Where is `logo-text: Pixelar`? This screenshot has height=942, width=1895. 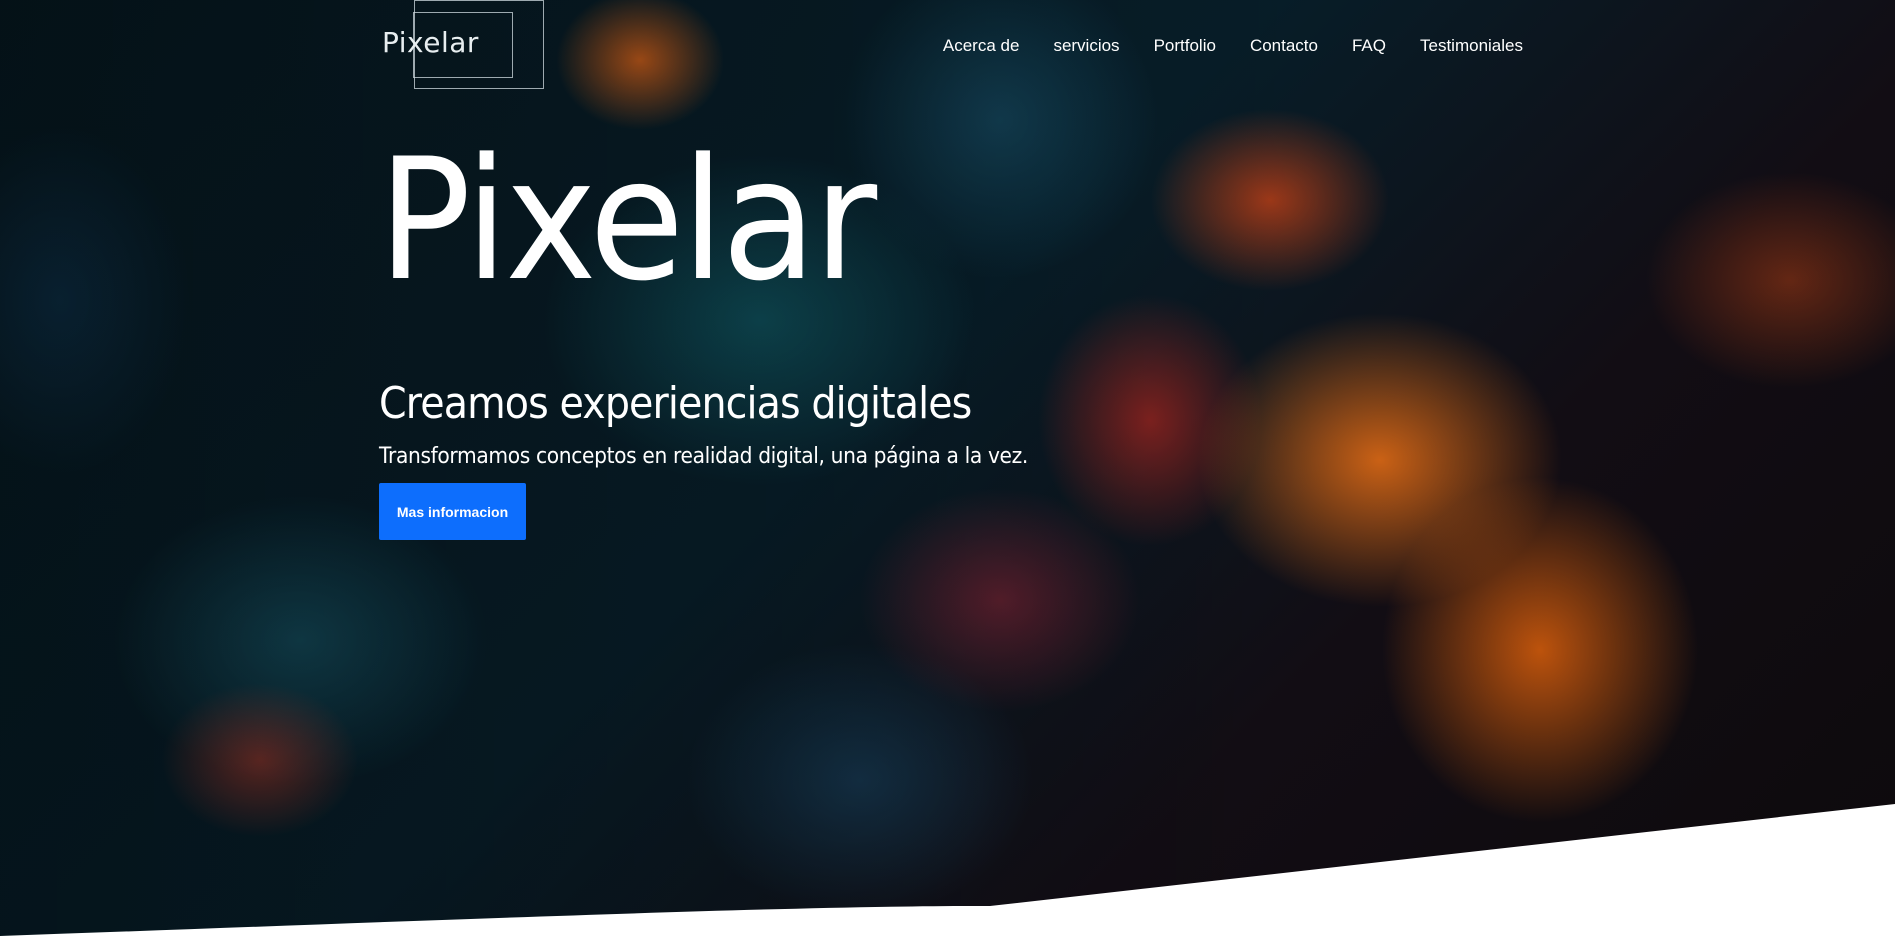
logo-text: Pixelar is located at coordinates (430, 42).